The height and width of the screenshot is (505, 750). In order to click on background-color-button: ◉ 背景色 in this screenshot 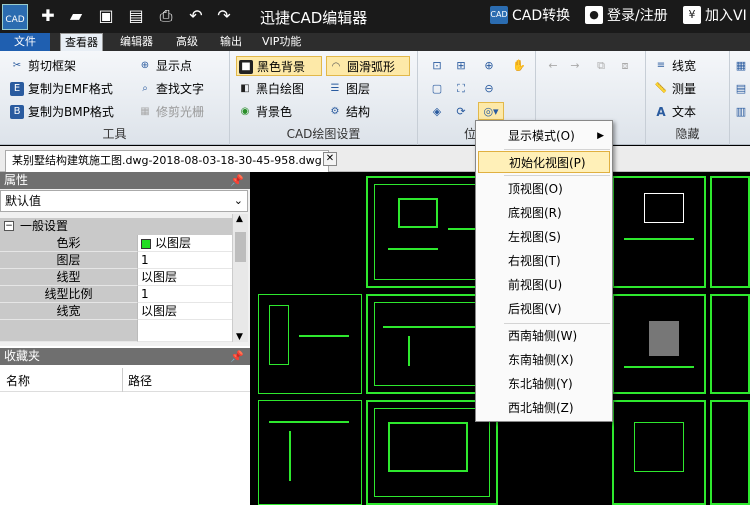, I will do `click(264, 112)`.